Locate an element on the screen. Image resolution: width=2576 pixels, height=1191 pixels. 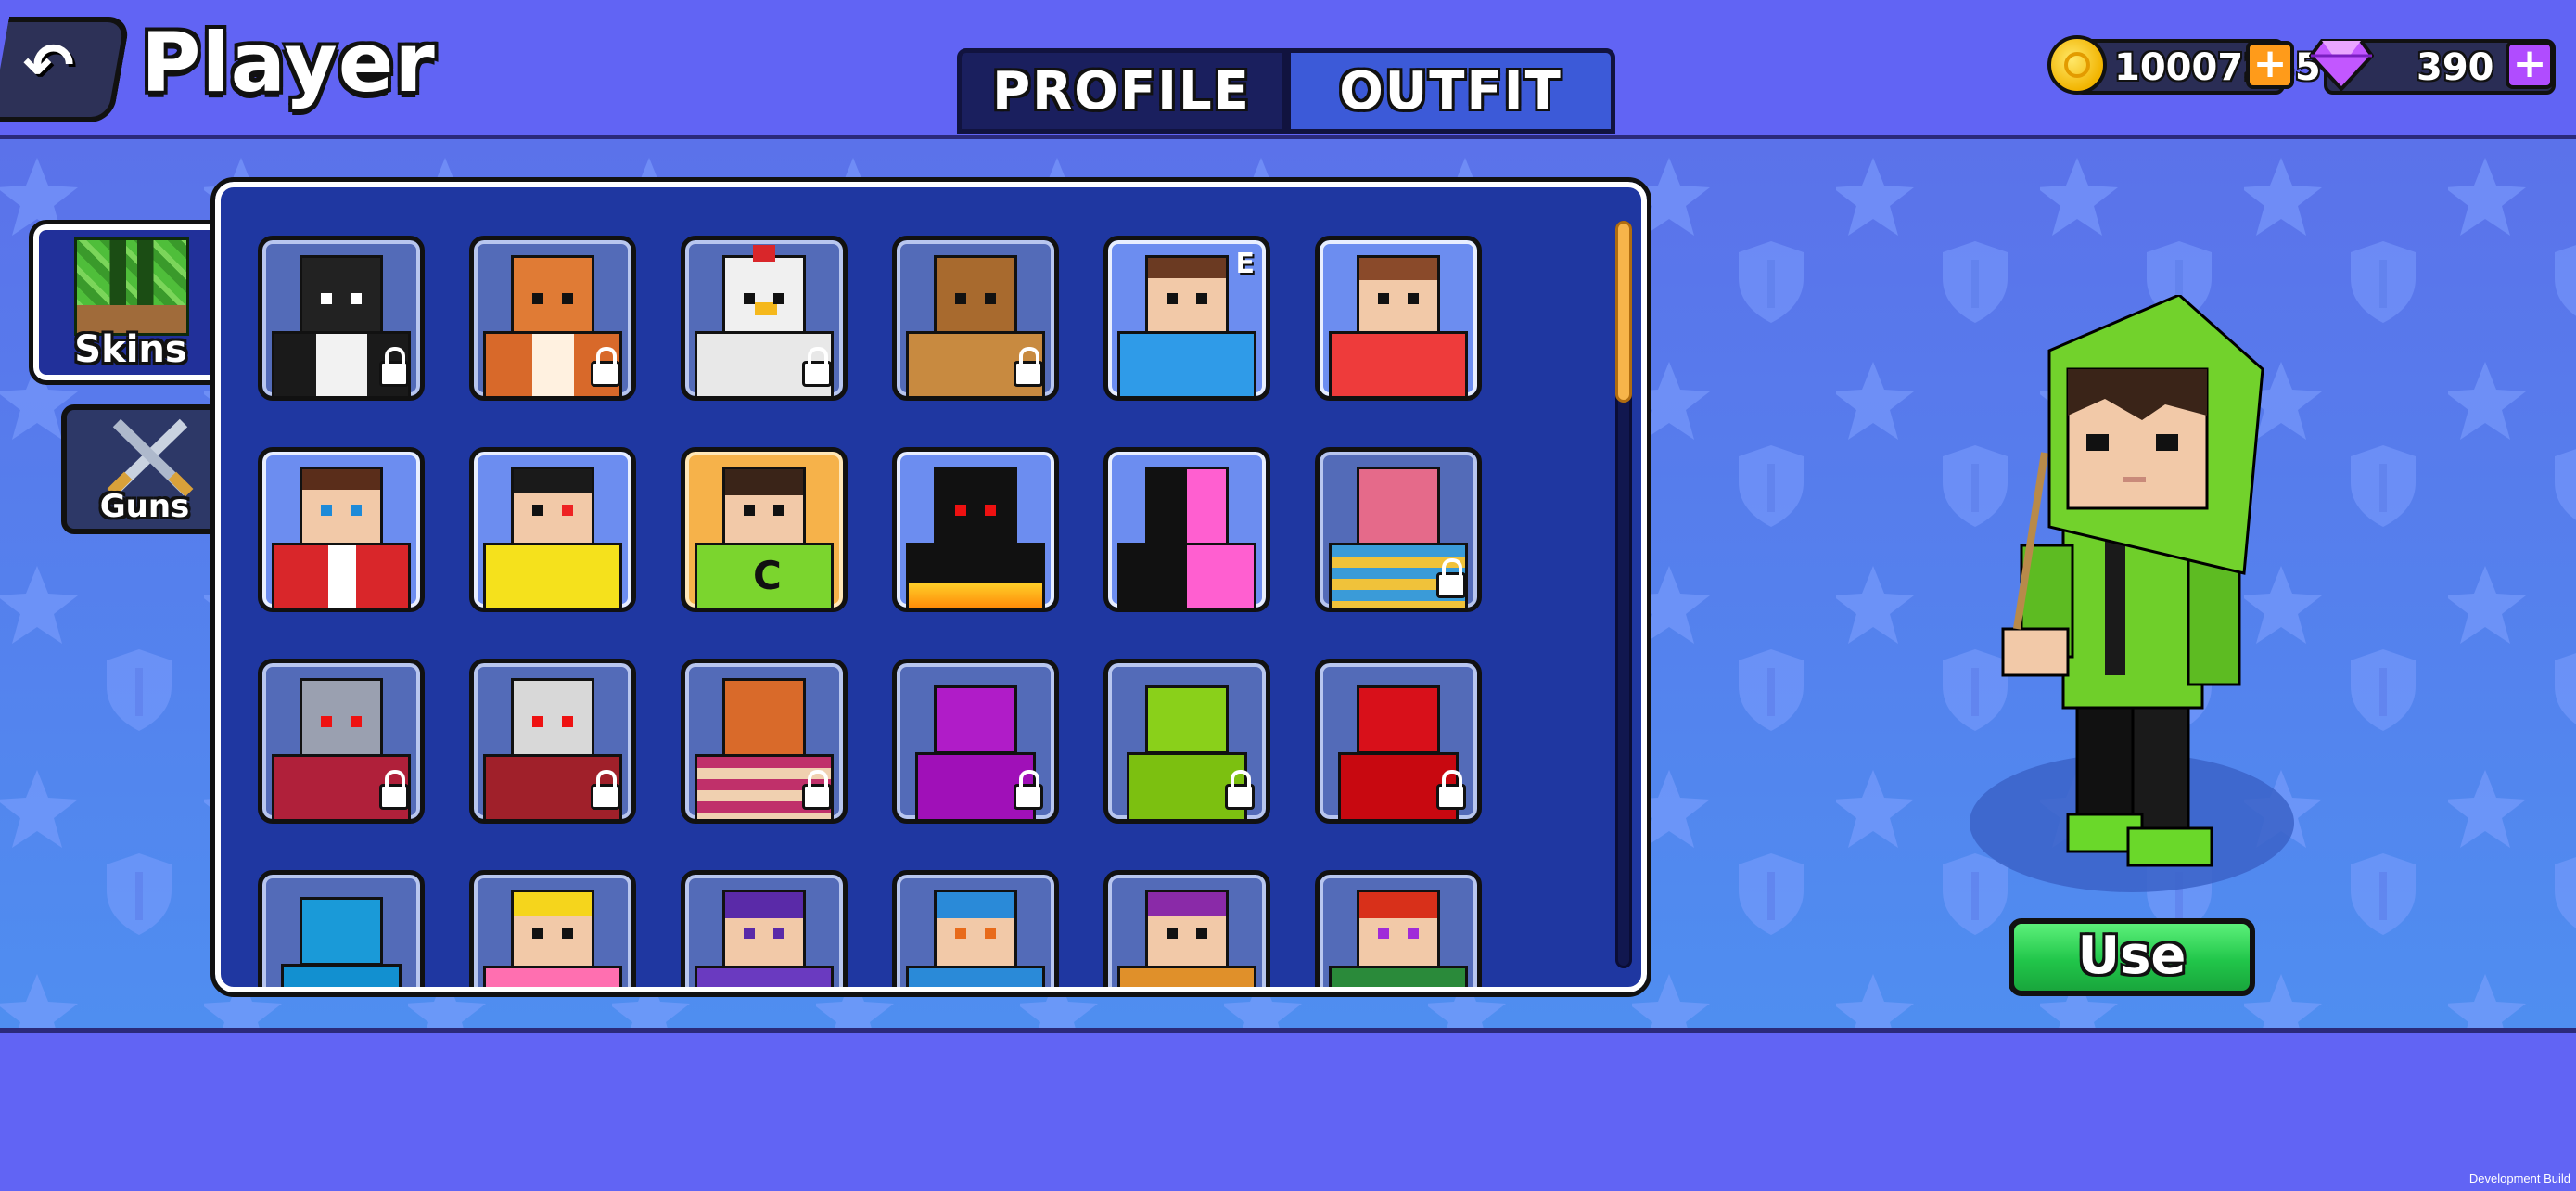
skin-card-blue-hair-girl is located at coordinates (976, 929).